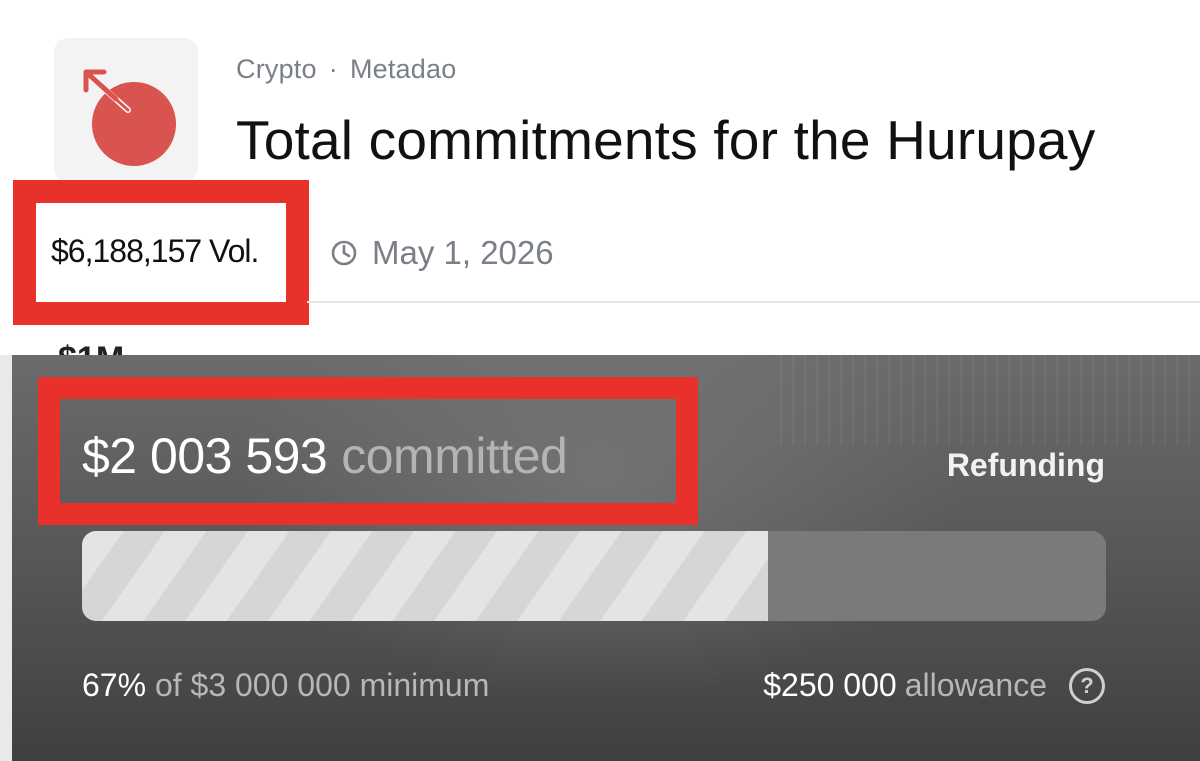 This screenshot has height=761, width=1200. Describe the element at coordinates (344, 253) in the screenshot. I see `clock-icon` at that location.